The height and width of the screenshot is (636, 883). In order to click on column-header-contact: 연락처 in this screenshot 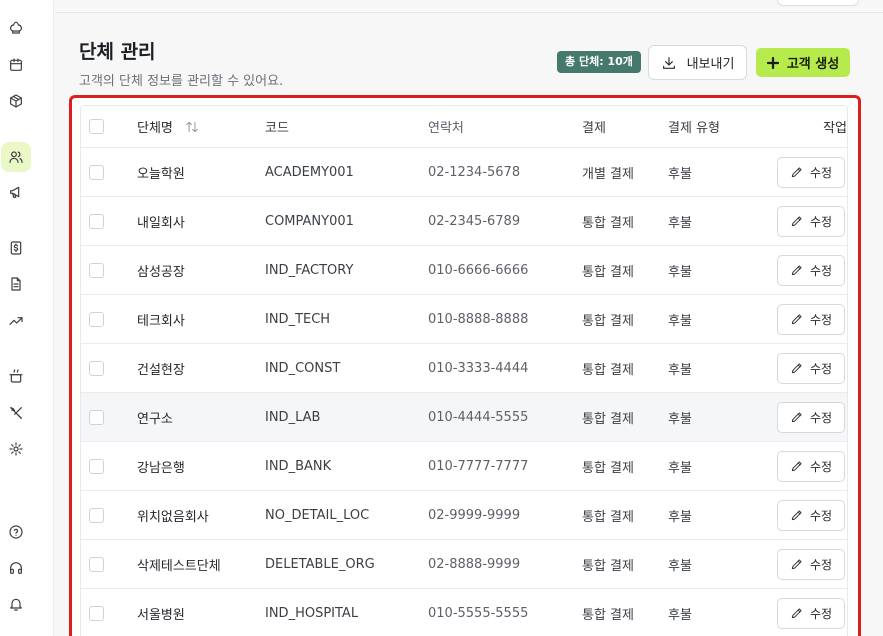, I will do `click(446, 128)`.